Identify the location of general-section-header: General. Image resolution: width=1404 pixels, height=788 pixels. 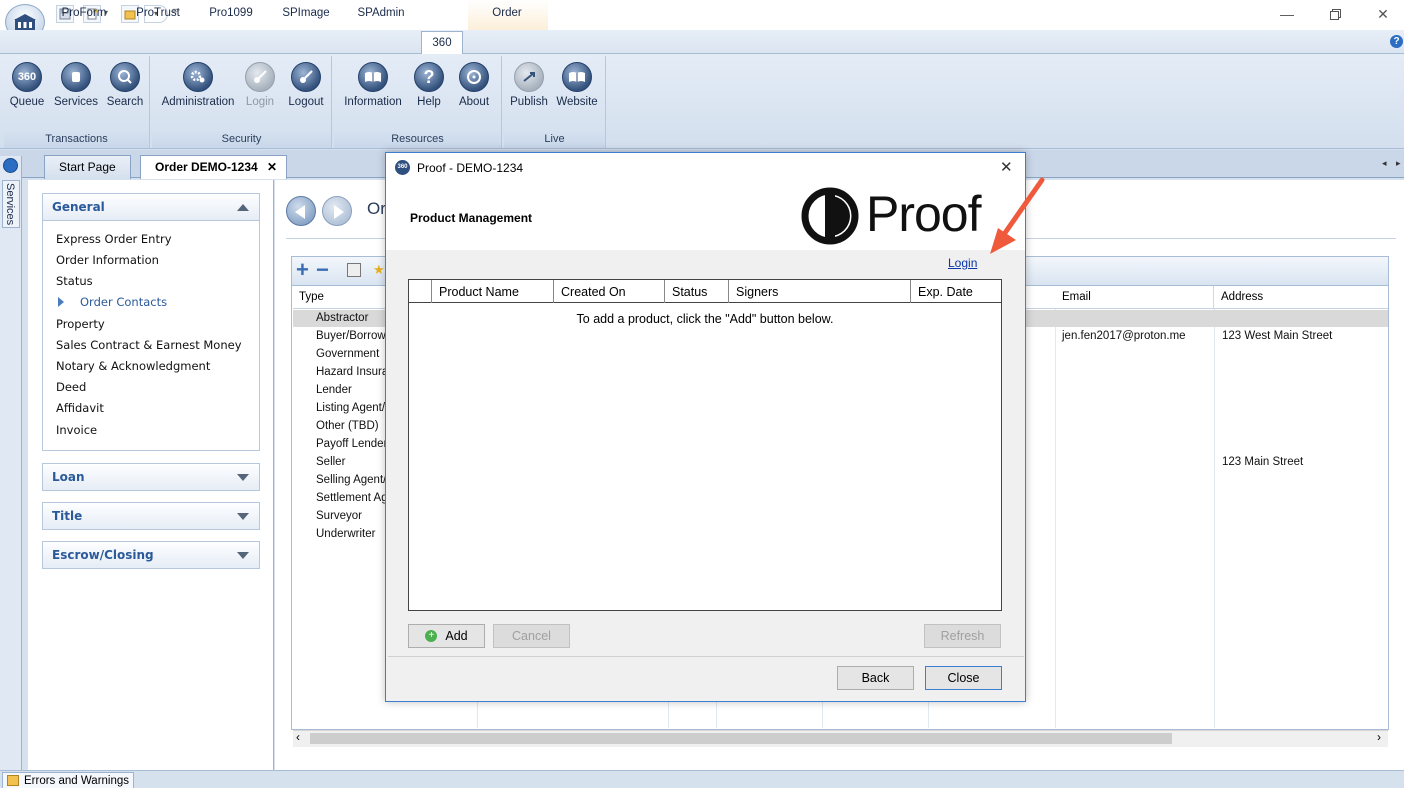
(151, 207).